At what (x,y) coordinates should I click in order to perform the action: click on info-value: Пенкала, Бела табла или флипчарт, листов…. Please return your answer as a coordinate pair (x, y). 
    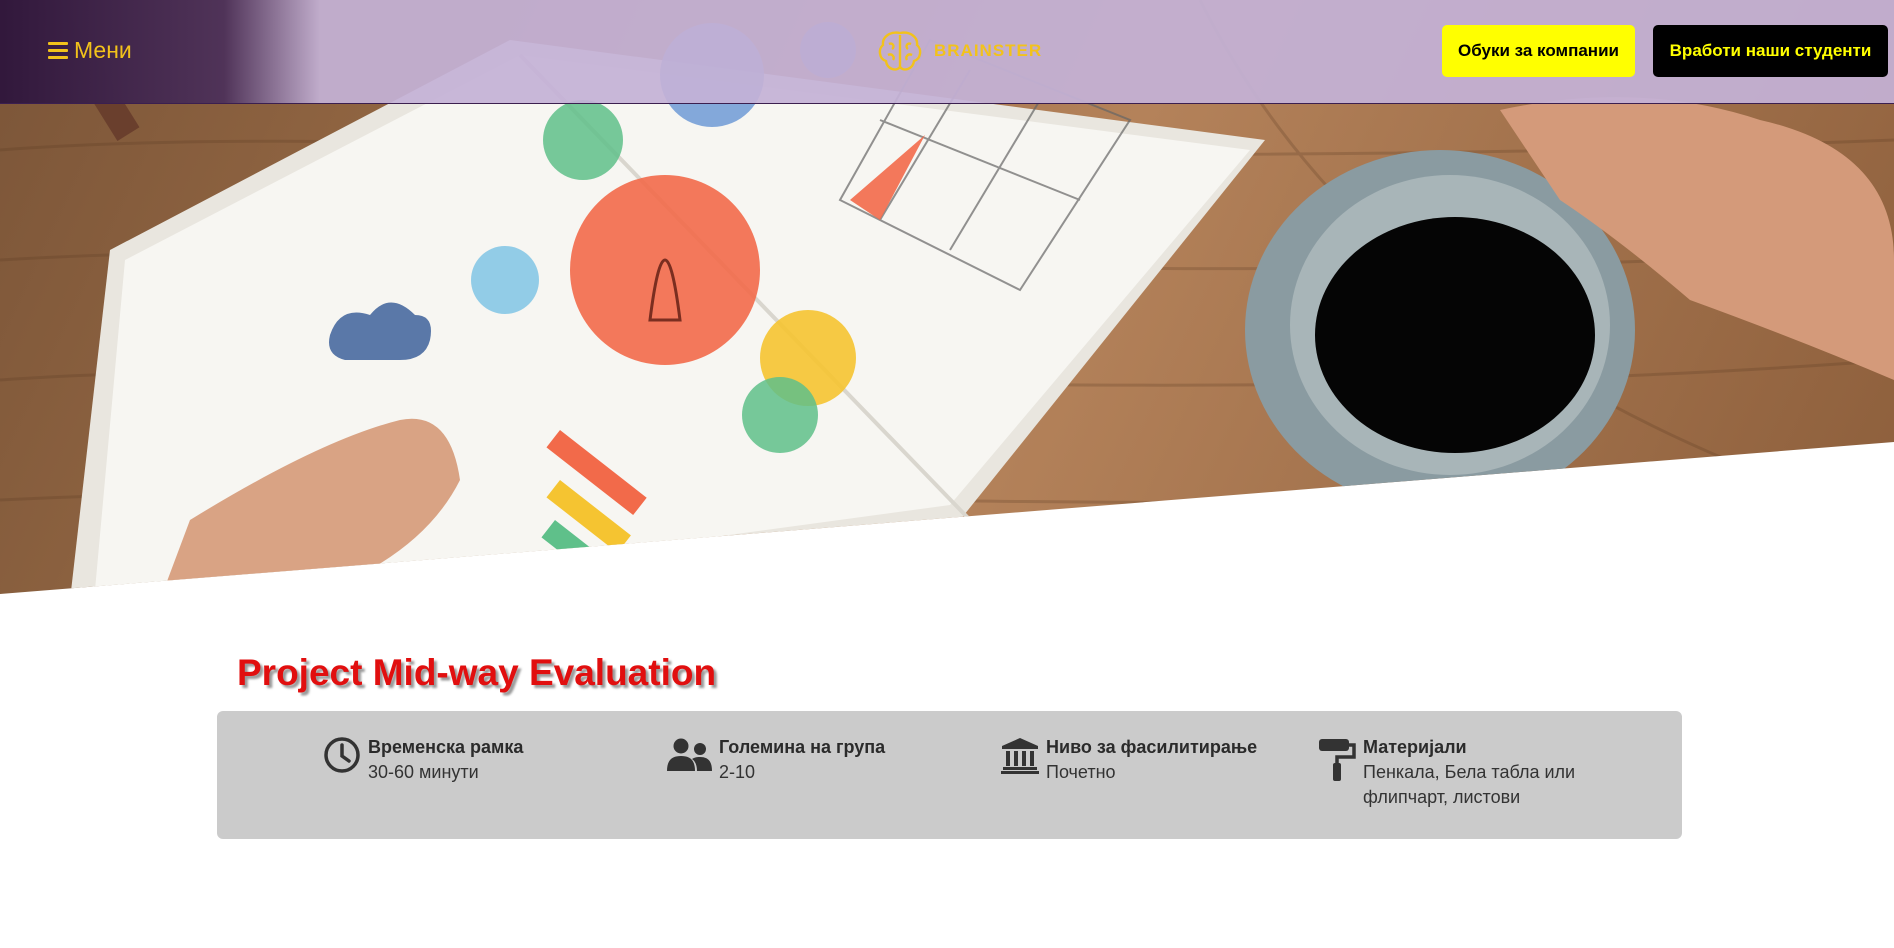
    Looking at the image, I should click on (1469, 784).